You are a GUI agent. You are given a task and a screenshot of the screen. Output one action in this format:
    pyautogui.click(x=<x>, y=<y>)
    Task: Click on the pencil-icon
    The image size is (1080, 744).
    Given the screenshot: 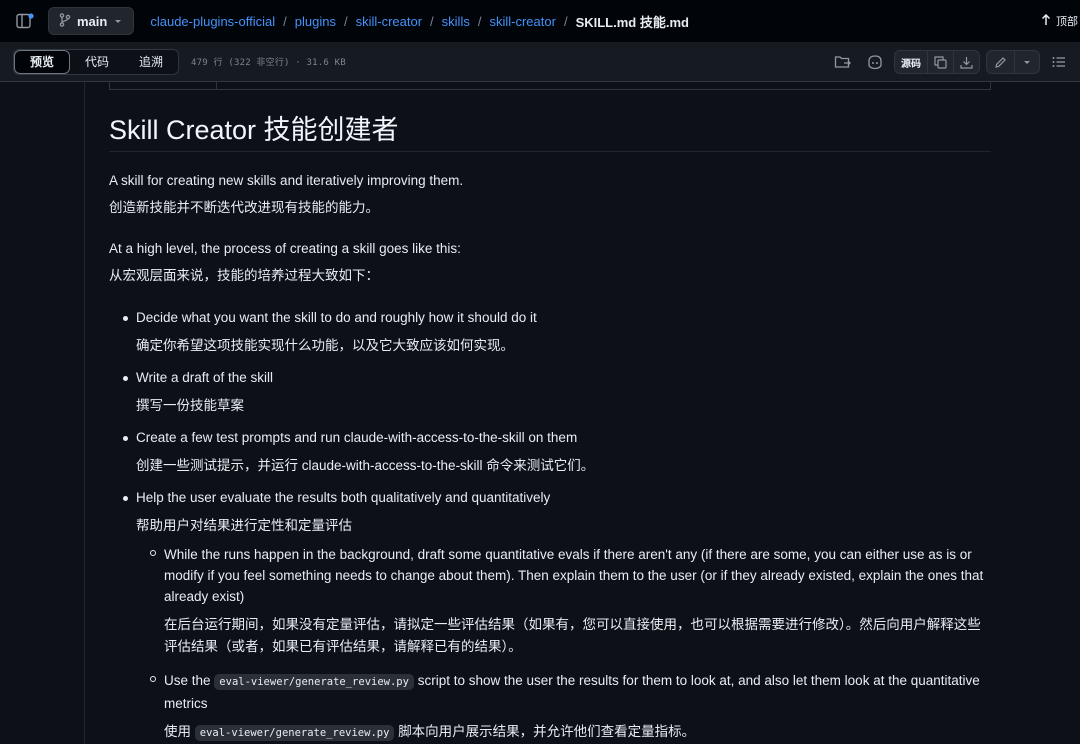 What is the action you would take?
    pyautogui.click(x=1001, y=62)
    